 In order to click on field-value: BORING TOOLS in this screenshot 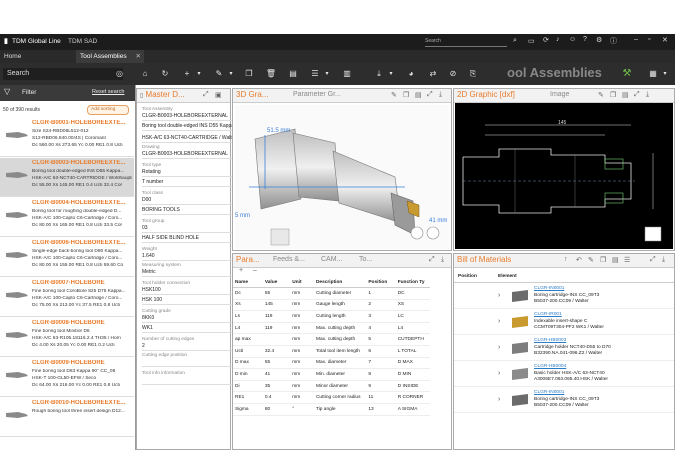, I will do `click(161, 210)`.